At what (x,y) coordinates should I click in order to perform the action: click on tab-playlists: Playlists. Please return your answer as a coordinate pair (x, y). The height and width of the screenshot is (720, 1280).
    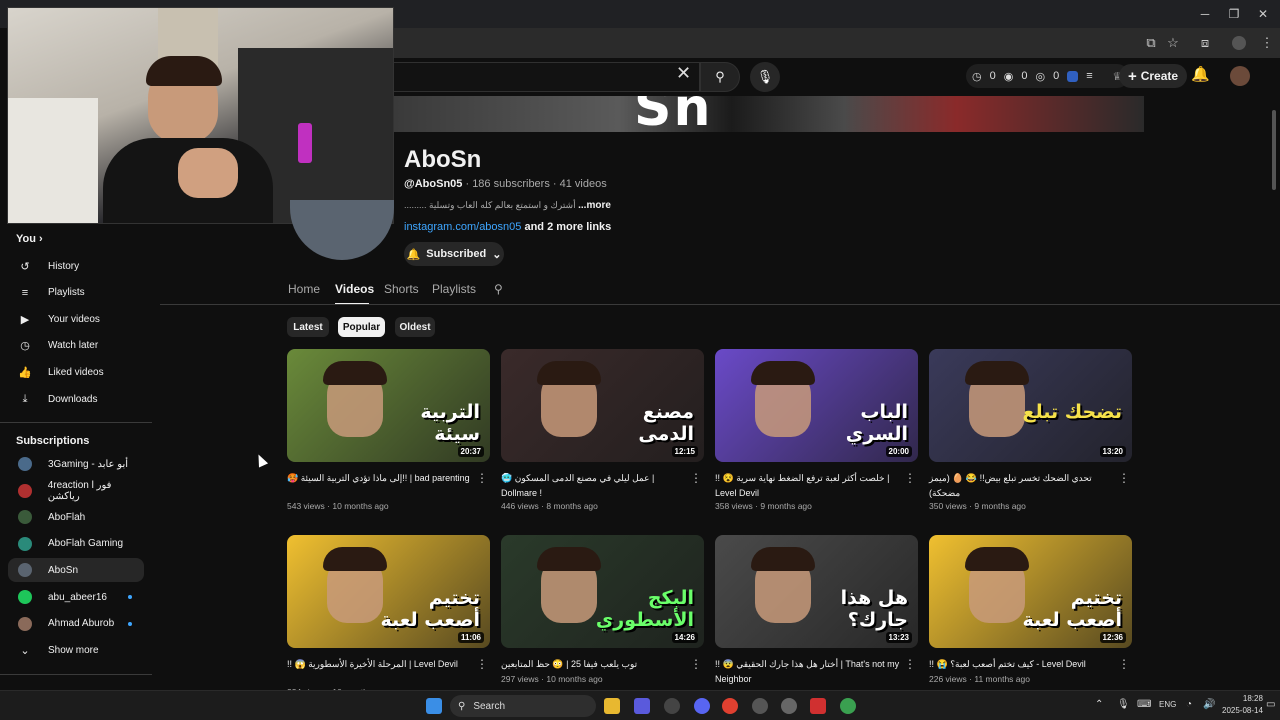
    Looking at the image, I should click on (454, 289).